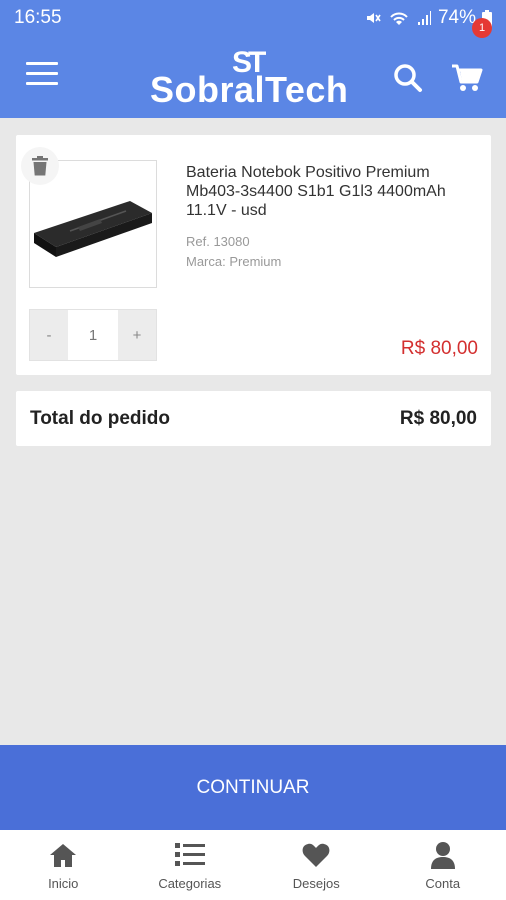 Image resolution: width=506 pixels, height=900 pixels. I want to click on nav-item-inicio: Inicio, so click(63, 865).